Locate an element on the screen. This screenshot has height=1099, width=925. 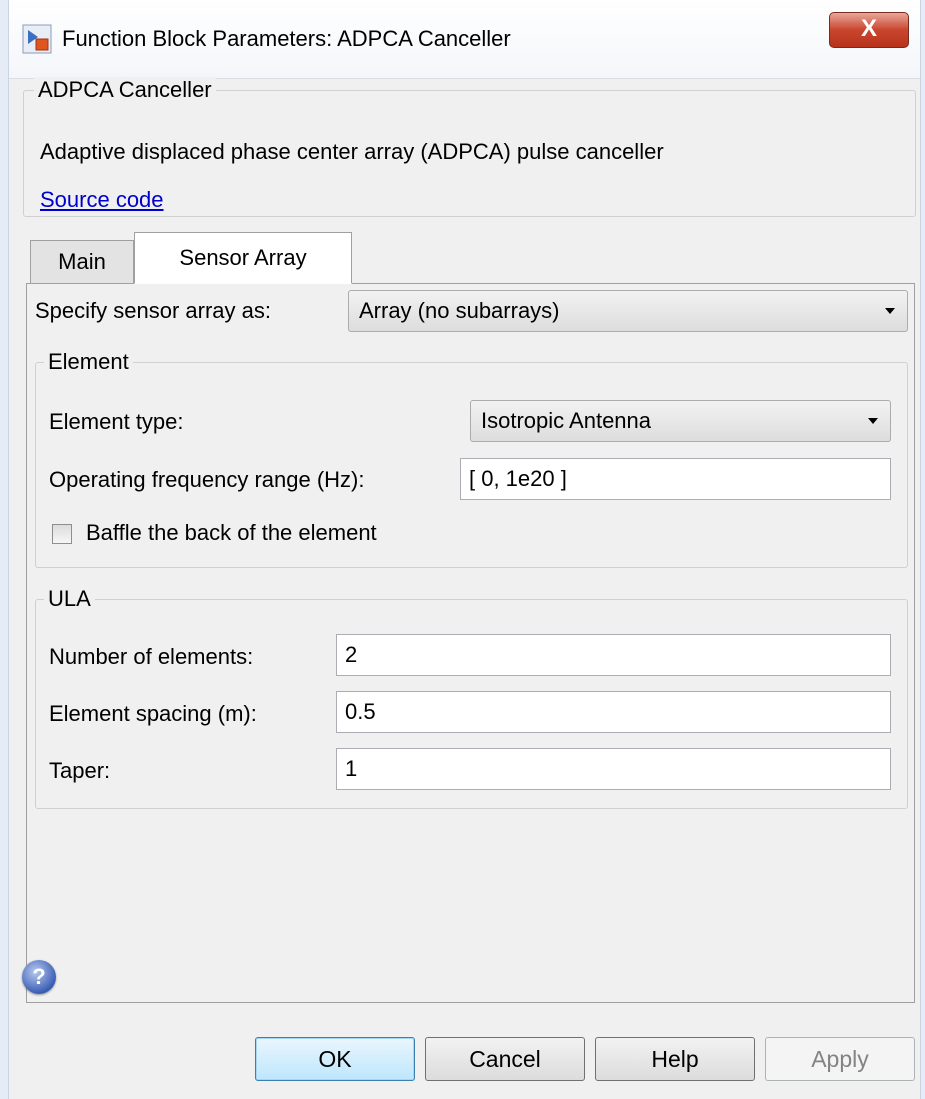
ok-button-label: OK is located at coordinates (335, 1059).